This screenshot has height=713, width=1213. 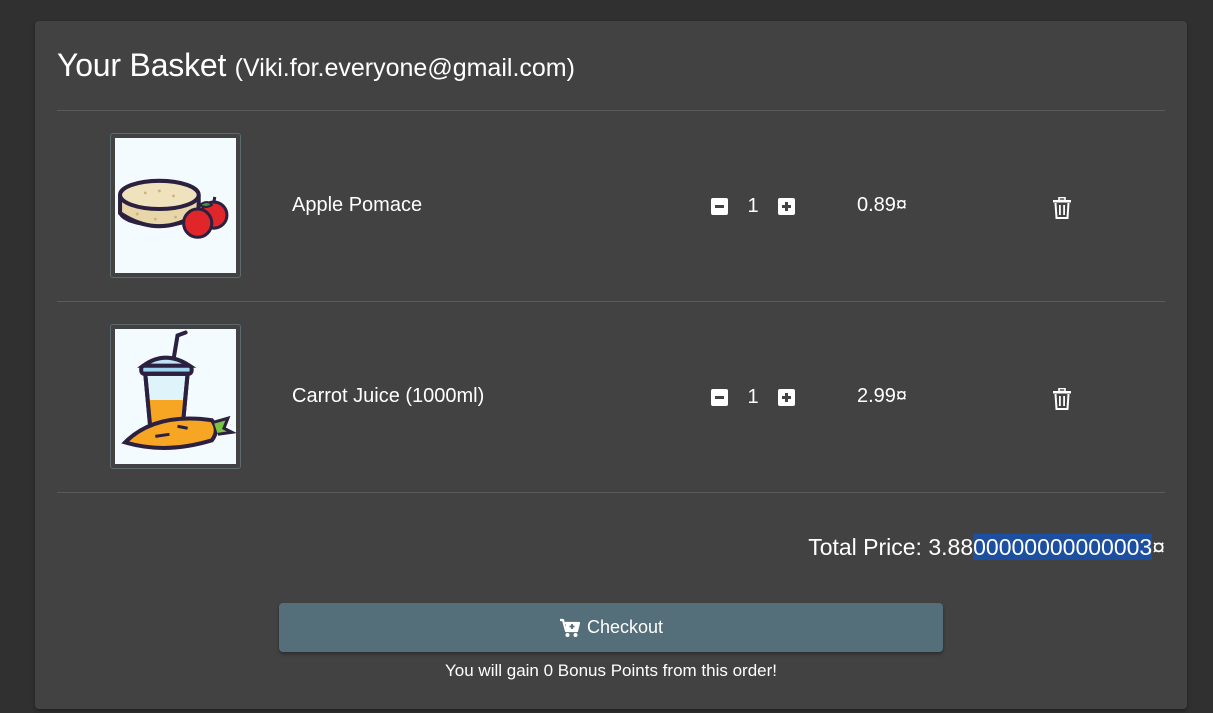 What do you see at coordinates (357, 205) in the screenshot?
I see `product-name: Apple Pomace` at bounding box center [357, 205].